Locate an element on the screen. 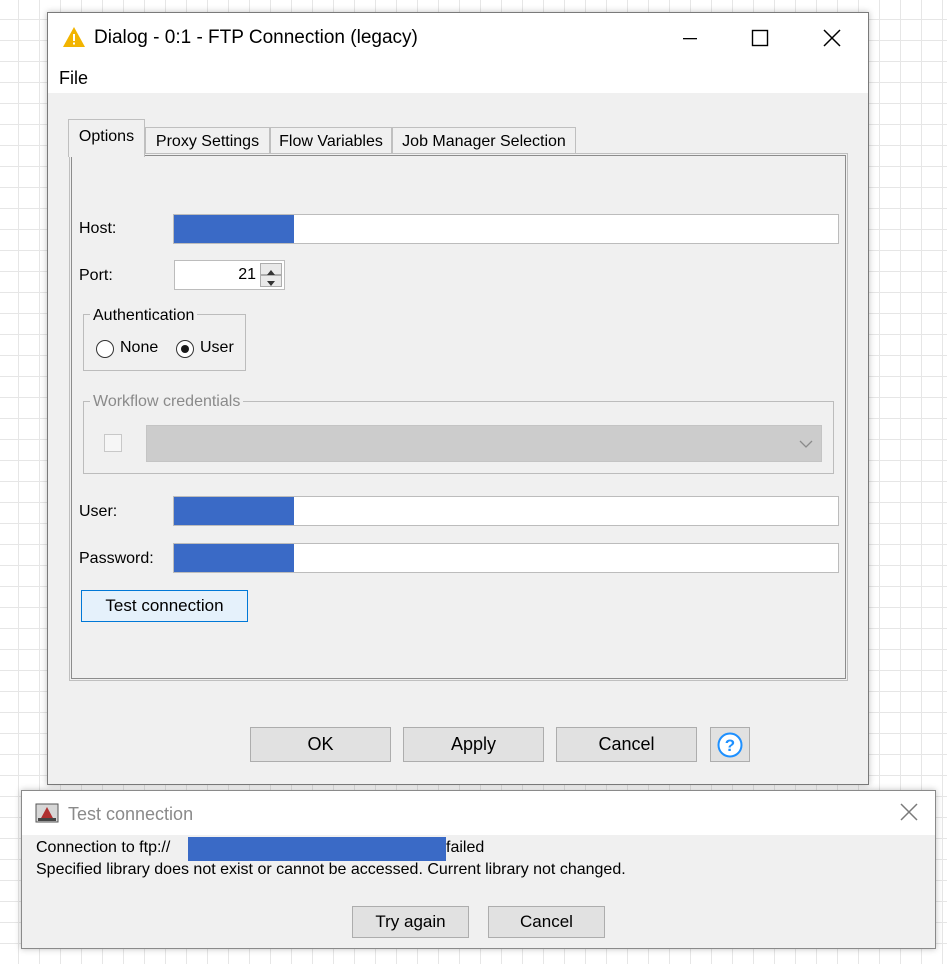  maximize-button is located at coordinates (760, 38).